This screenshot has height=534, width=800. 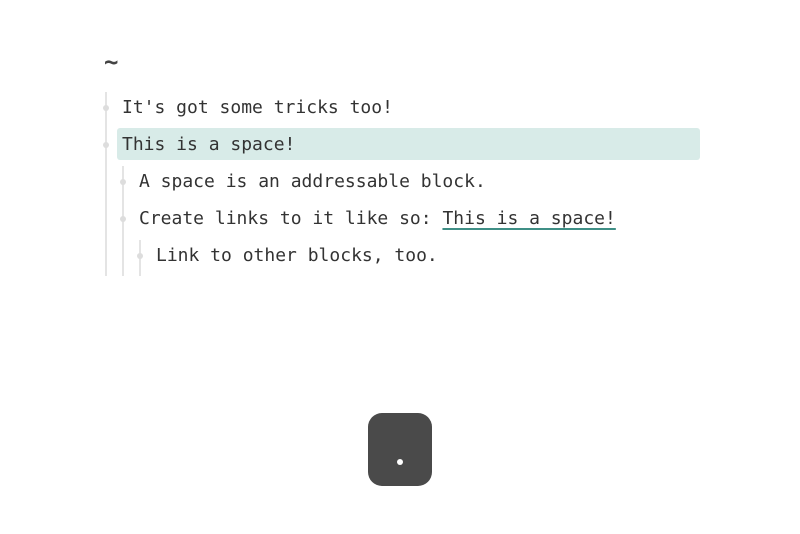 What do you see at coordinates (528, 218) in the screenshot?
I see `space-link: This is a space!` at bounding box center [528, 218].